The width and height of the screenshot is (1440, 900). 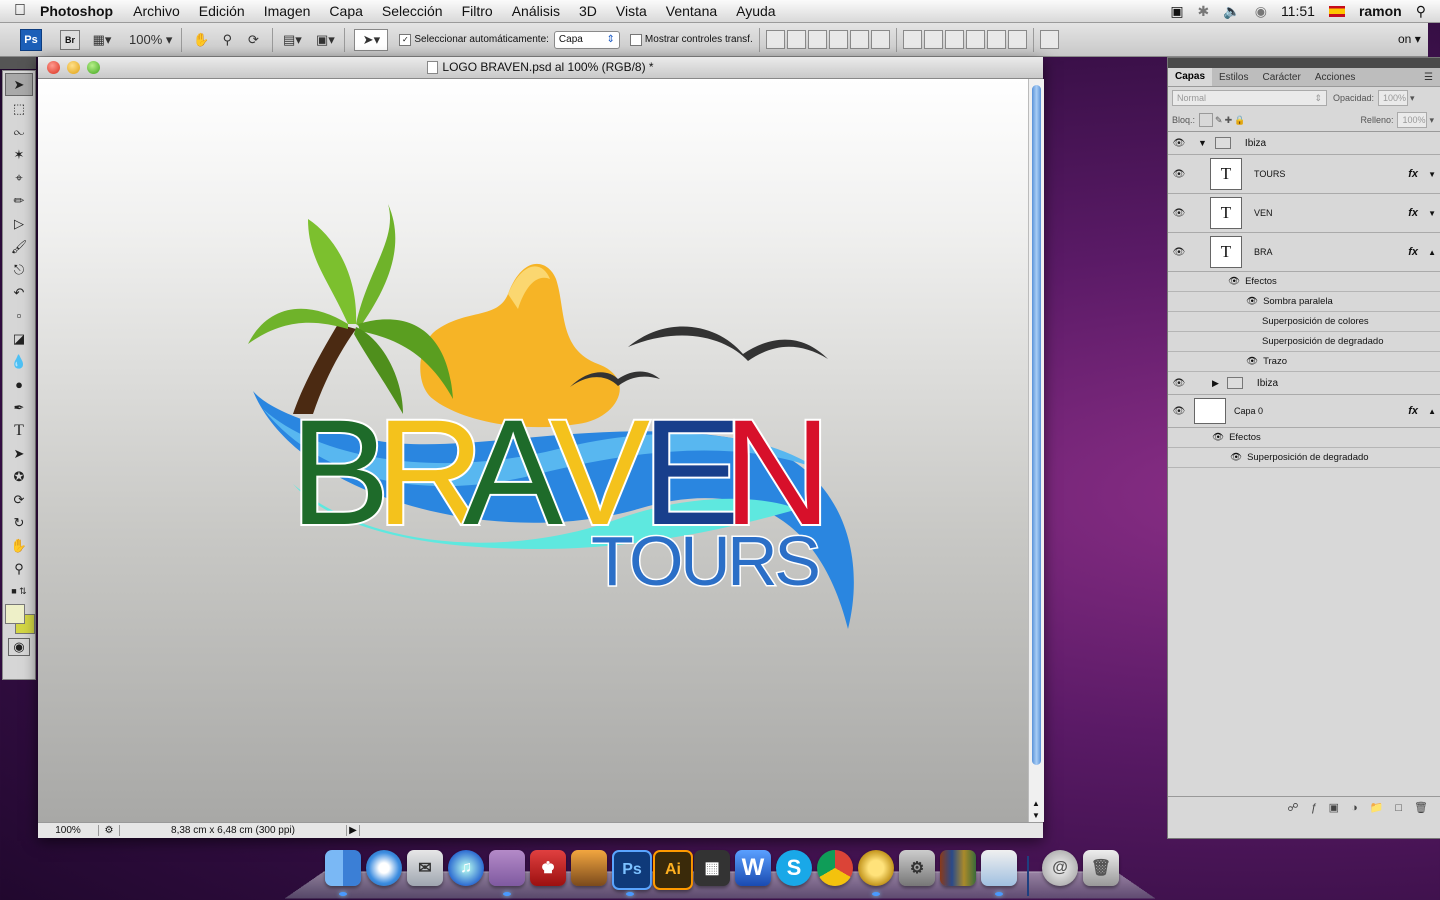 I want to click on distribute-bottom-icon, so click(x=954, y=39).